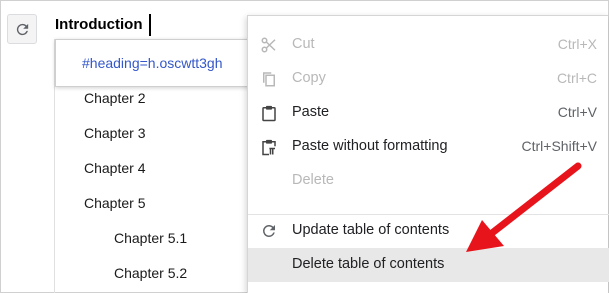 This screenshot has width=609, height=293. I want to click on paste-plain-icon, so click(269, 147).